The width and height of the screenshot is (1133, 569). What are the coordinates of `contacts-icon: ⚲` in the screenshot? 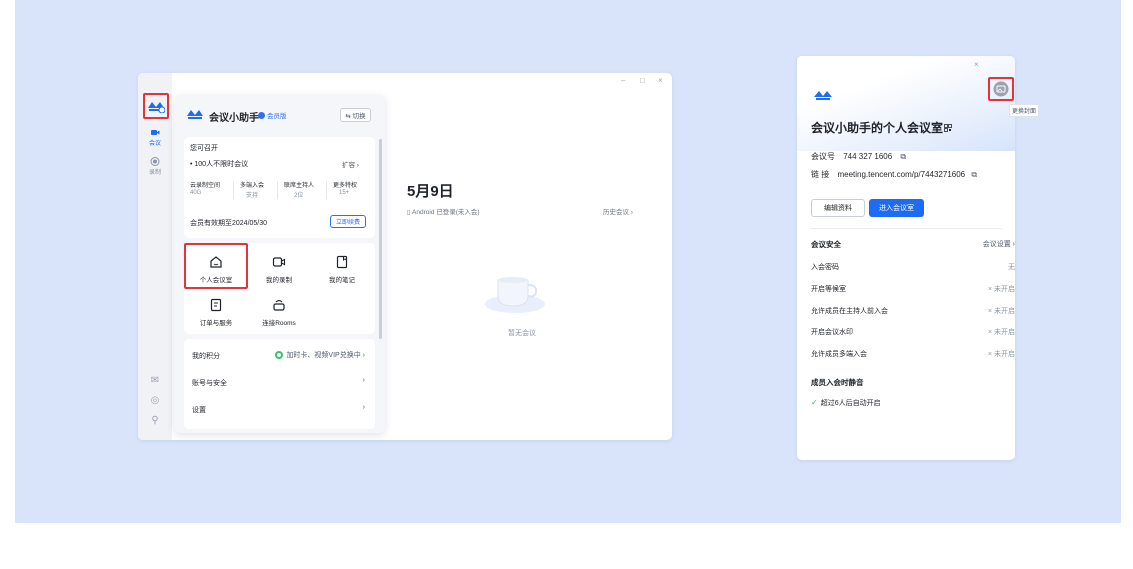 It's located at (155, 420).